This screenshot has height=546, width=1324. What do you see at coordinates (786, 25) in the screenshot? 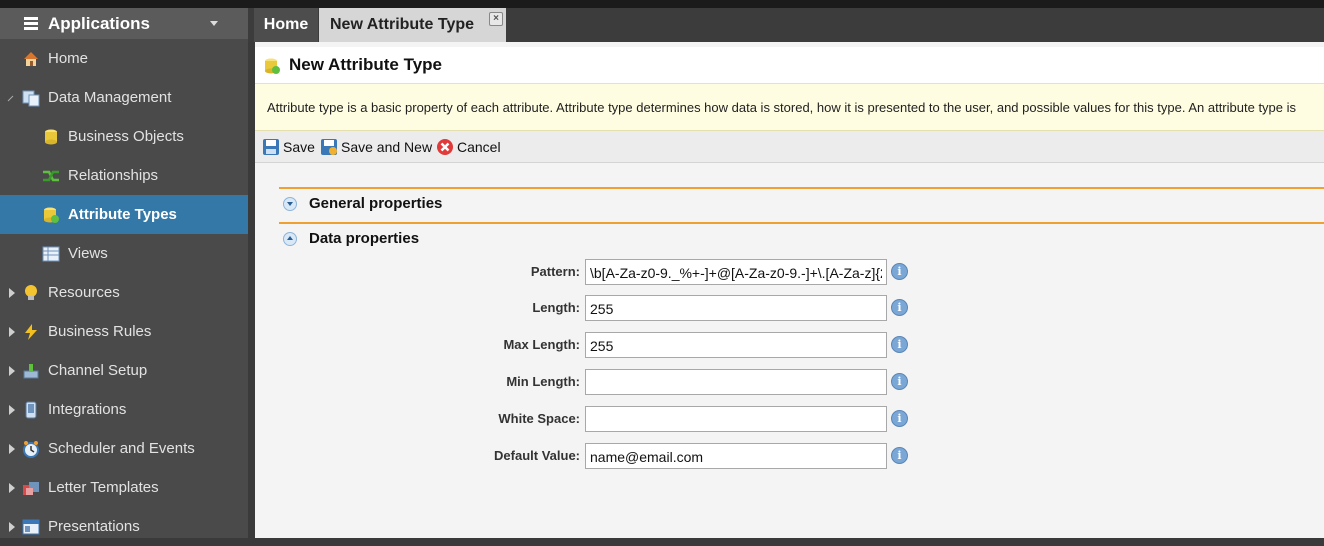
I see `tab-bar: Home New Attribute Type ×` at bounding box center [786, 25].